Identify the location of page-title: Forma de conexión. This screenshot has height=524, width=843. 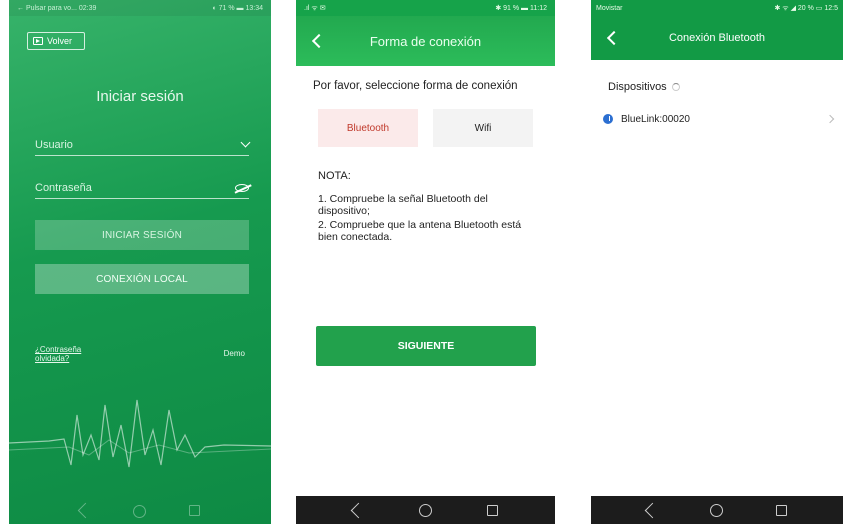
(425, 41).